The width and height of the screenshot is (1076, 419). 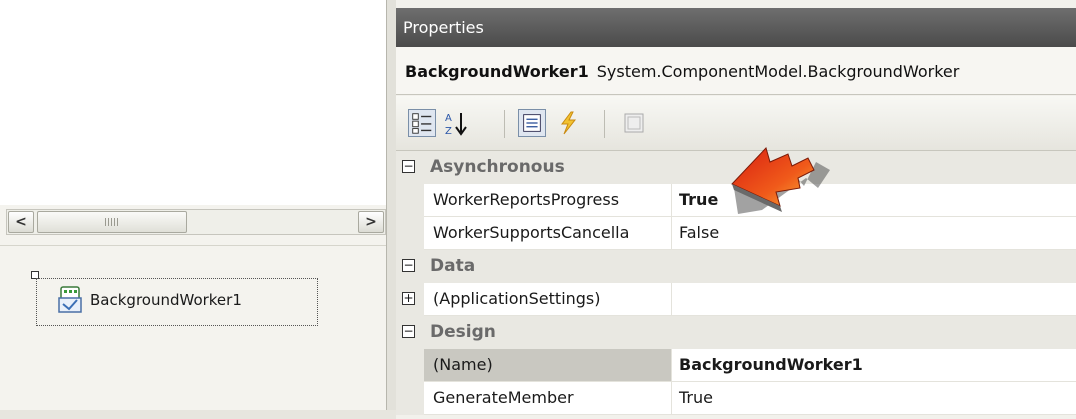 What do you see at coordinates (371, 222) in the screenshot?
I see `scroll-right-button: >` at bounding box center [371, 222].